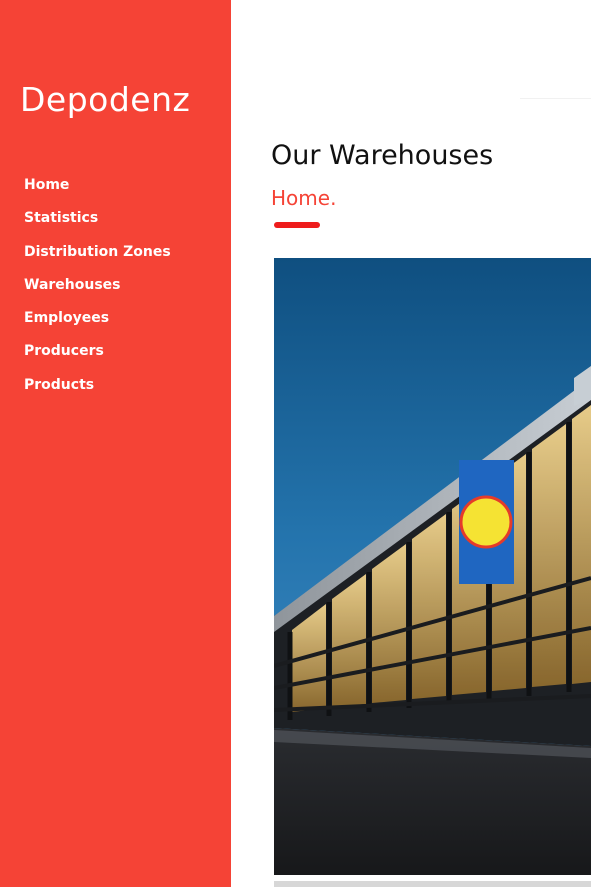 This screenshot has height=887, width=591. I want to click on page-title: Our Warehouses, so click(382, 155).